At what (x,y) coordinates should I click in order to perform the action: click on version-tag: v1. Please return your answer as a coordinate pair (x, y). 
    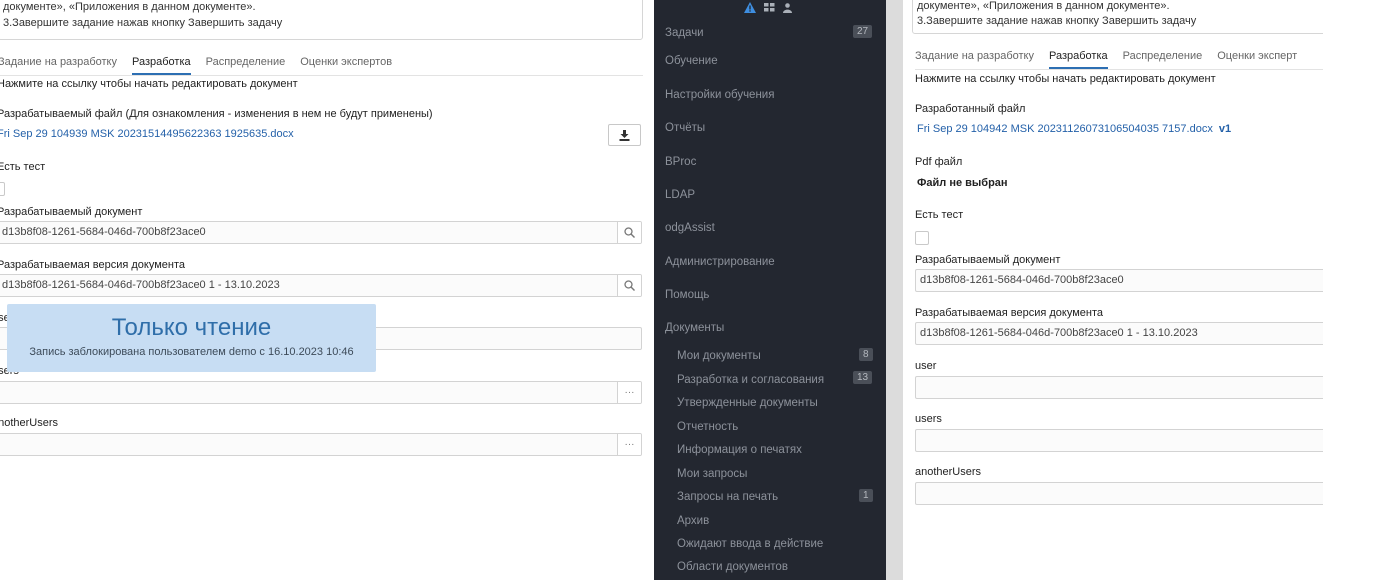
    Looking at the image, I should click on (1225, 129).